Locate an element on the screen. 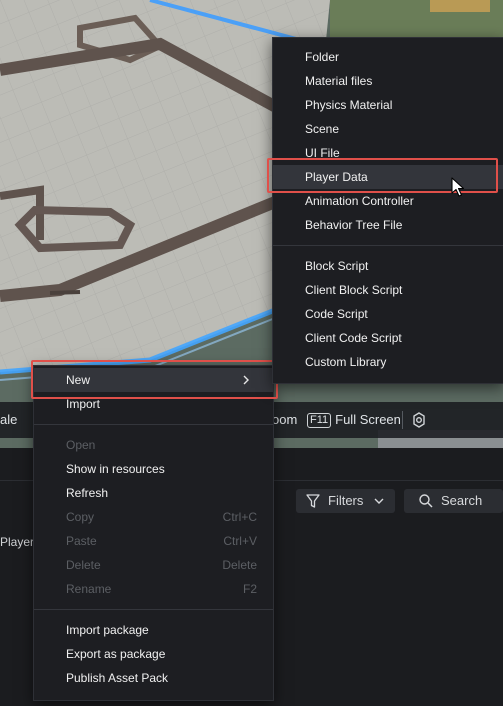 This screenshot has height=706, width=503. submenu-item-behavior-tree-file: Behavior Tree File is located at coordinates (388, 225).